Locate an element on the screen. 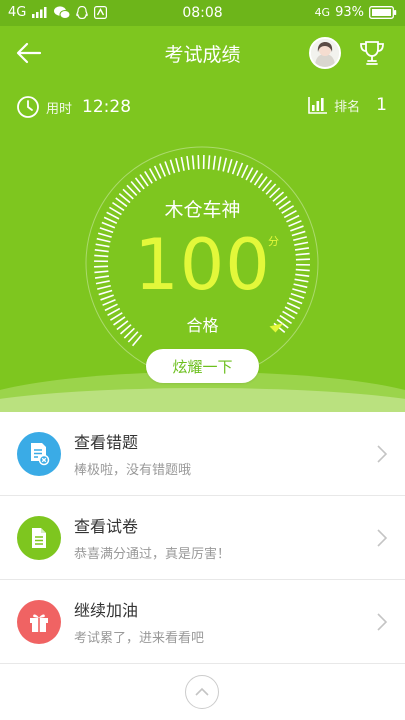 The width and height of the screenshot is (405, 720). list-item-view-paper: 查看试卷 恭喜满分通过，真是厉害！ is located at coordinates (202, 538).